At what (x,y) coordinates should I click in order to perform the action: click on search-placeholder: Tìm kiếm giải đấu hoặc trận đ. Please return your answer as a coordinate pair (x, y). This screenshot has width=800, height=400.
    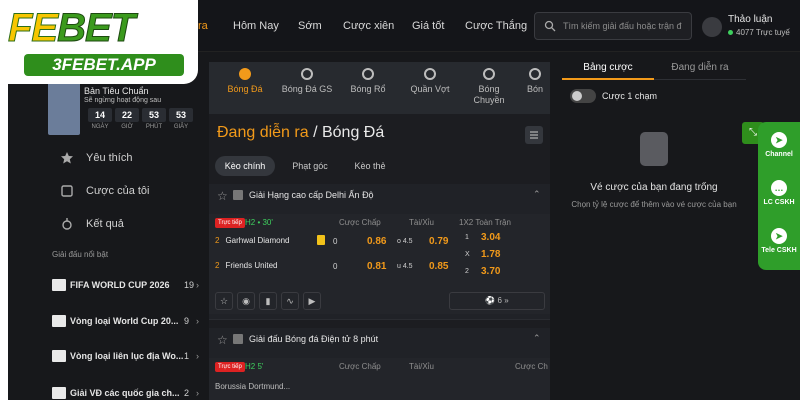
    Looking at the image, I should click on (622, 26).